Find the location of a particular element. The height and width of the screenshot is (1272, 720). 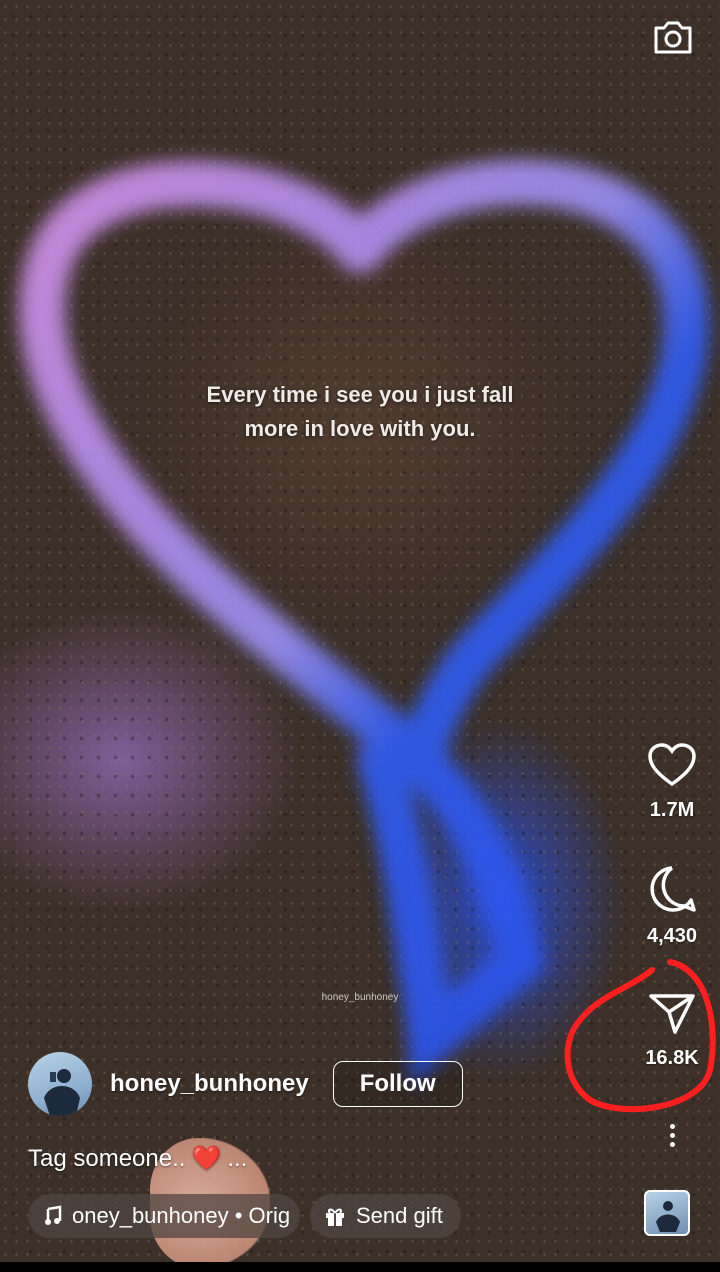

more-options-button is located at coordinates (672, 1135).